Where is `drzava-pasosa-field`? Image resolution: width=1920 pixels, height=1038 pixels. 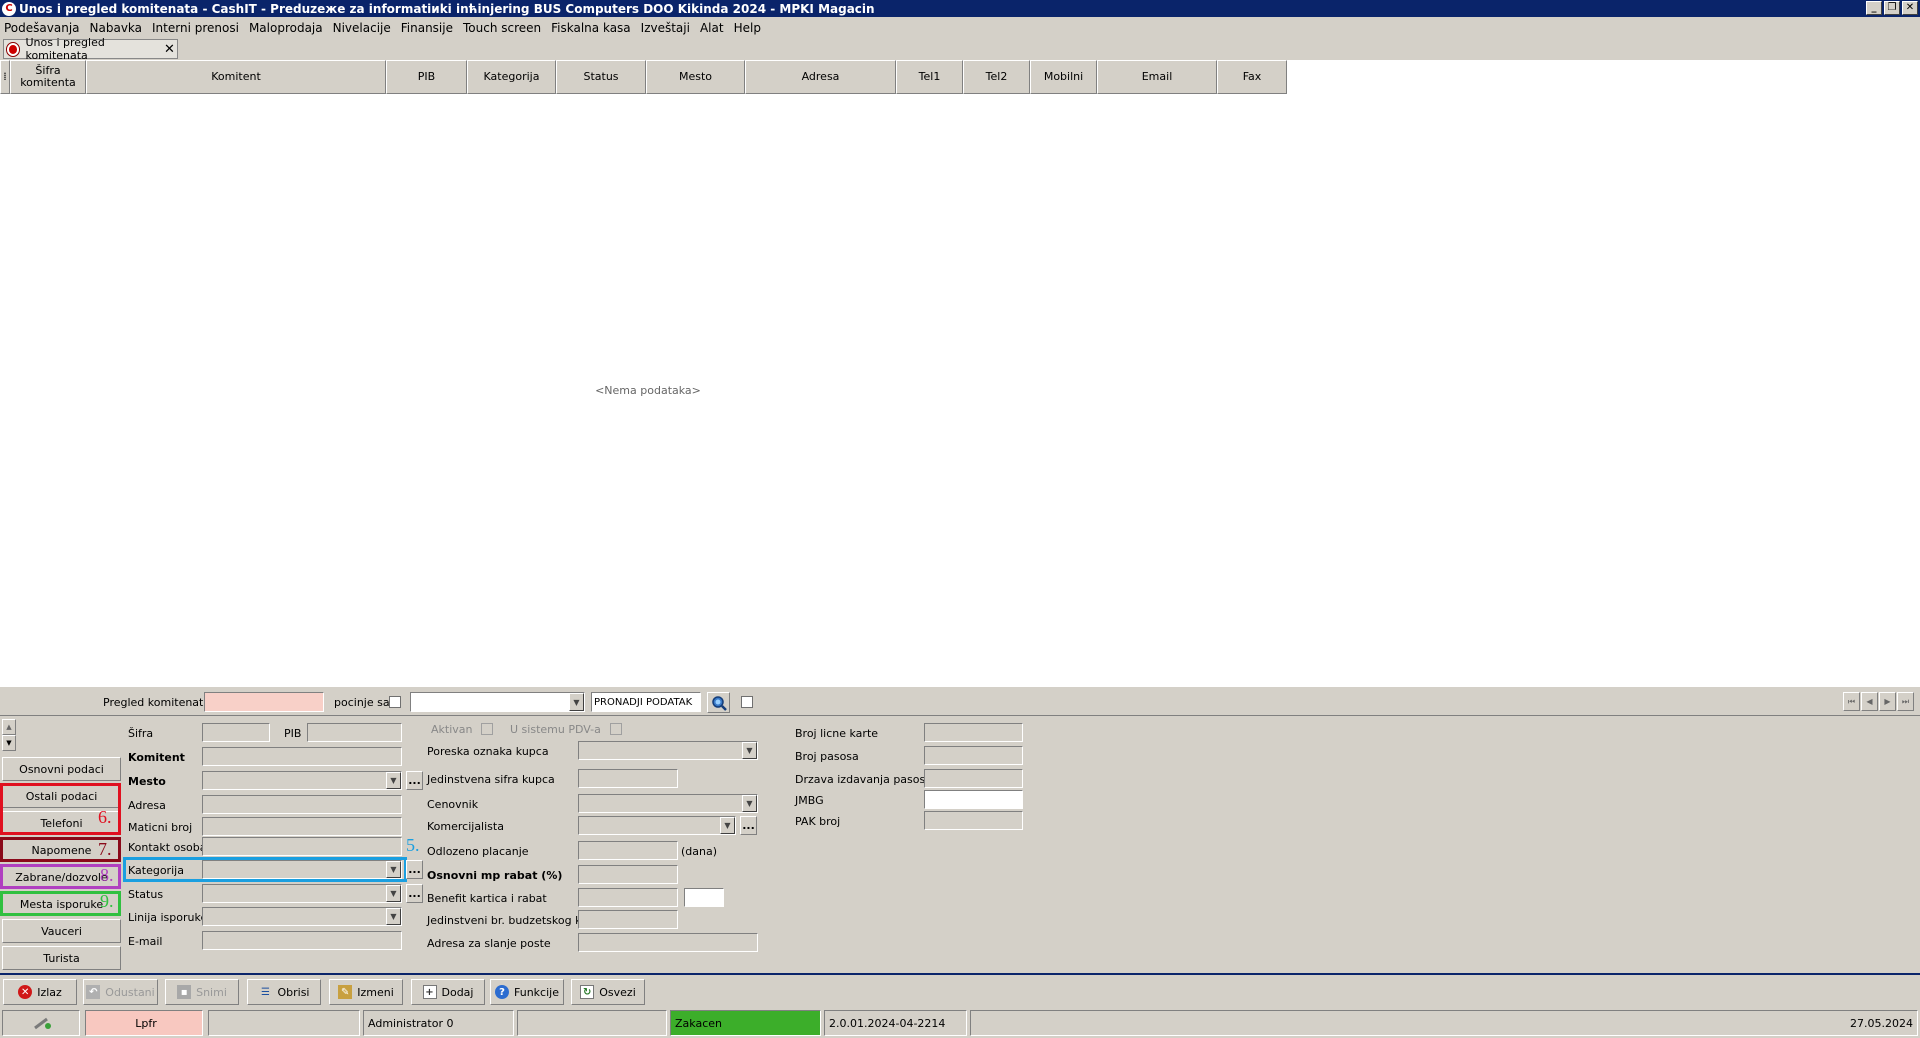 drzava-pasosa-field is located at coordinates (973, 778).